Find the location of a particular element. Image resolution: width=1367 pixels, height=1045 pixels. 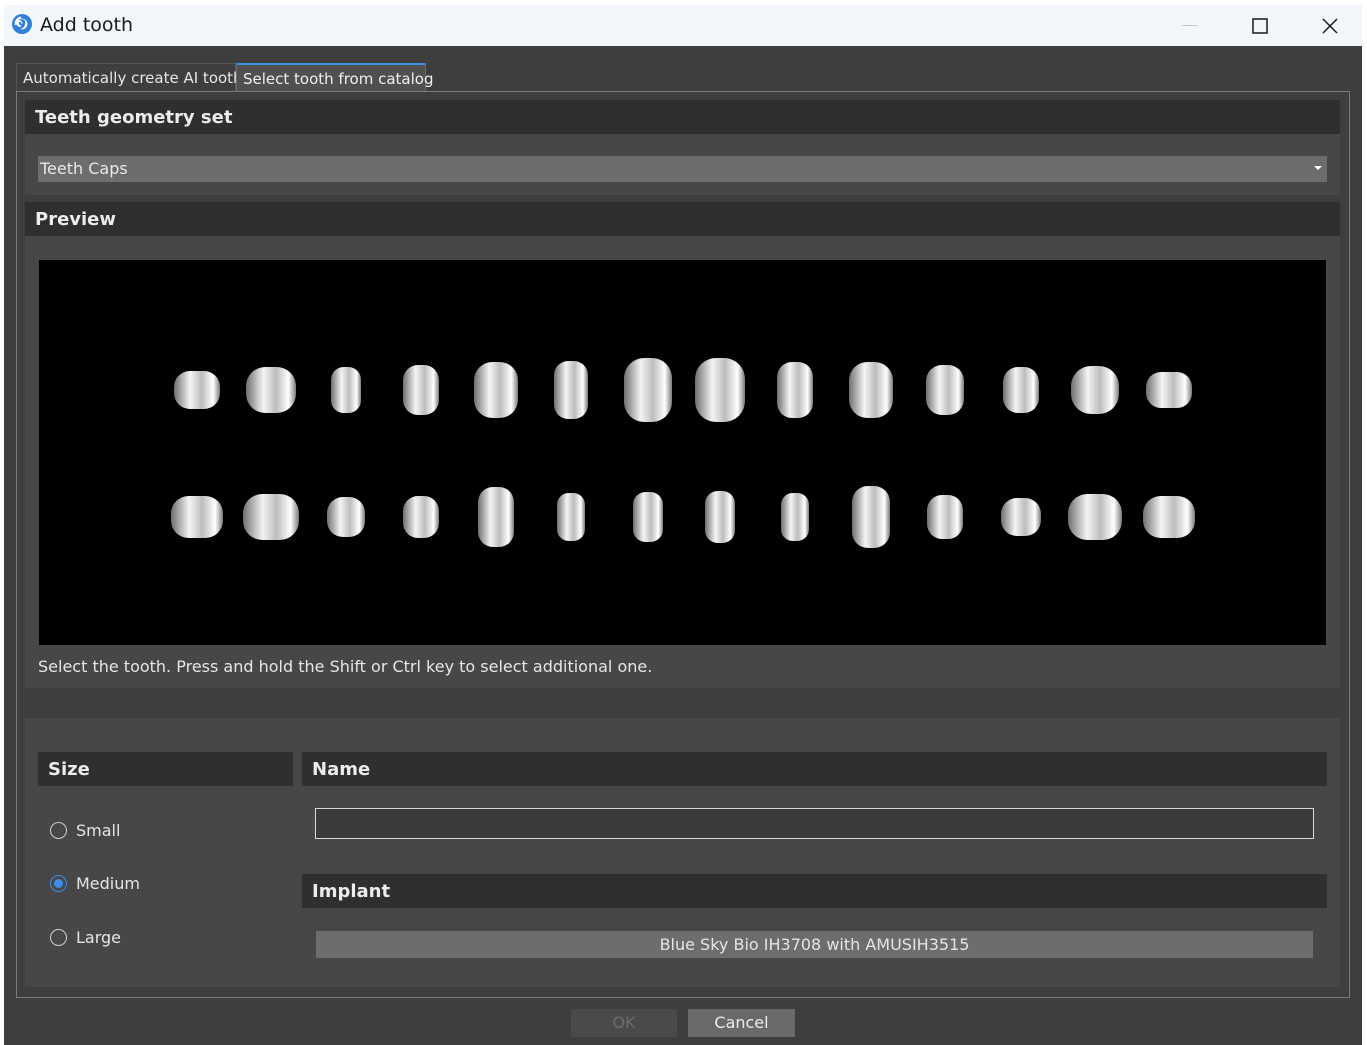

close-button is located at coordinates (1330, 25).